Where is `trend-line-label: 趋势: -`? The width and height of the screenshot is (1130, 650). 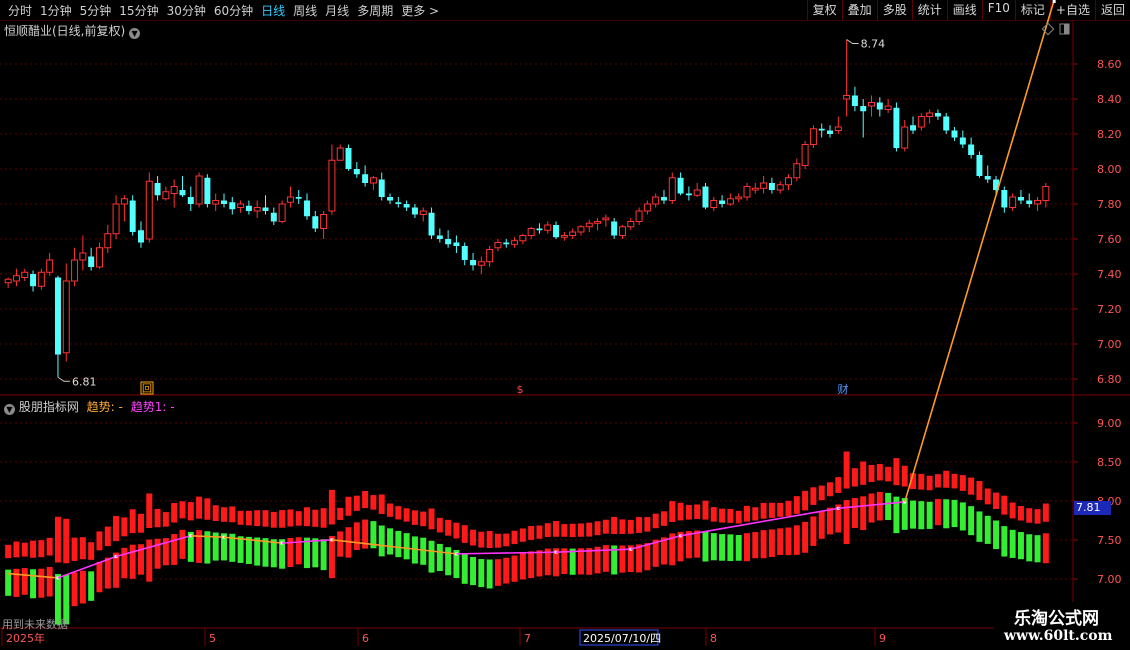
trend-line-label: 趋势: - is located at coordinates (104, 407).